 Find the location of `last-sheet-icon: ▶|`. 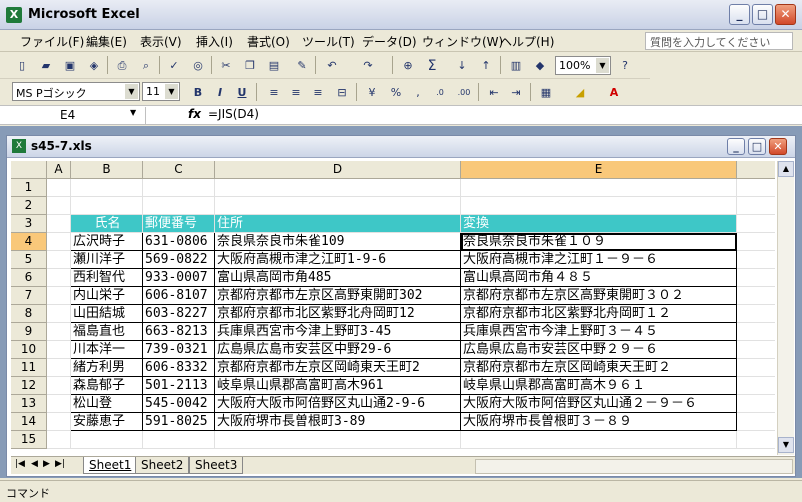

last-sheet-icon: ▶| is located at coordinates (60, 464).